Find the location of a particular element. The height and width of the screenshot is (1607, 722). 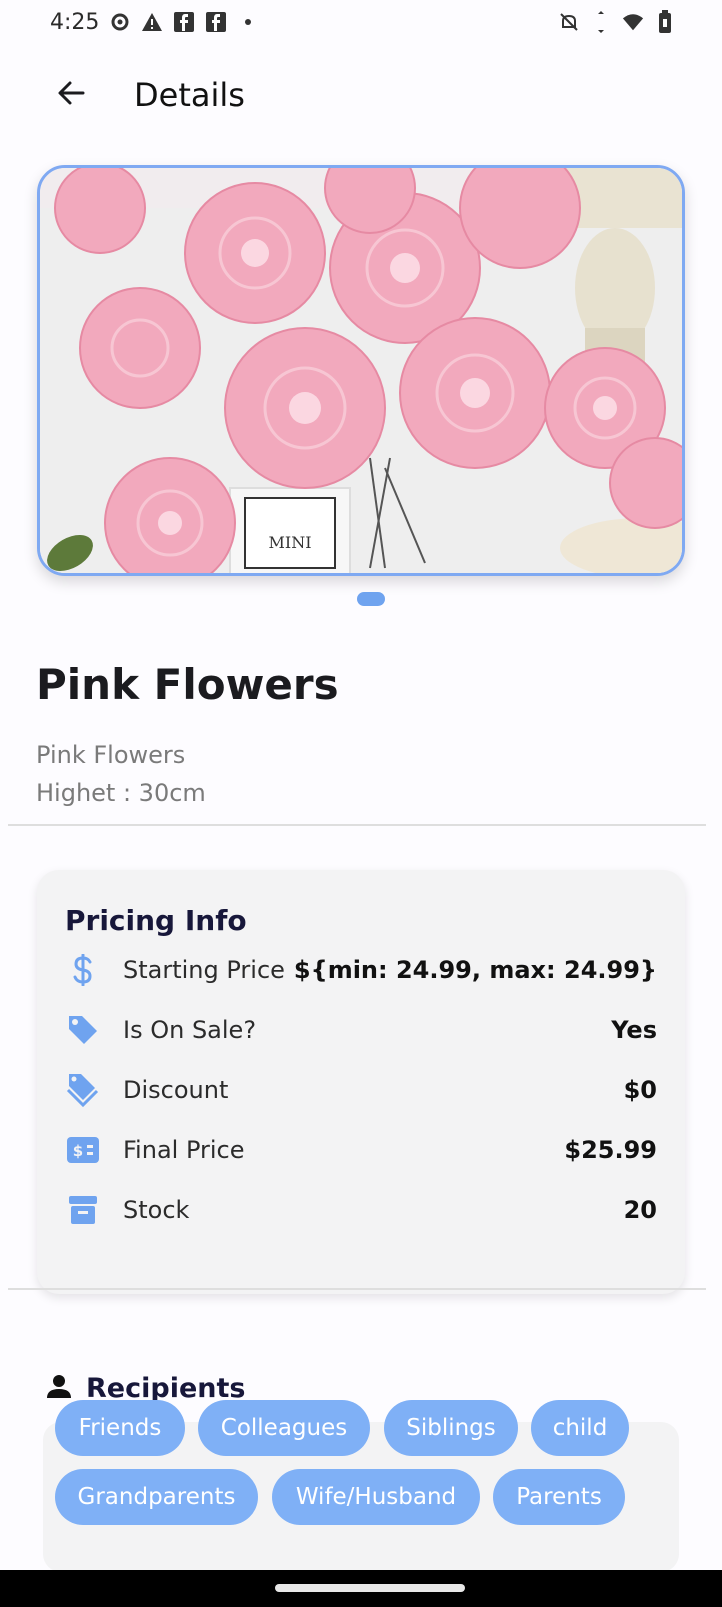

person-icon is located at coordinates (59, 1388).